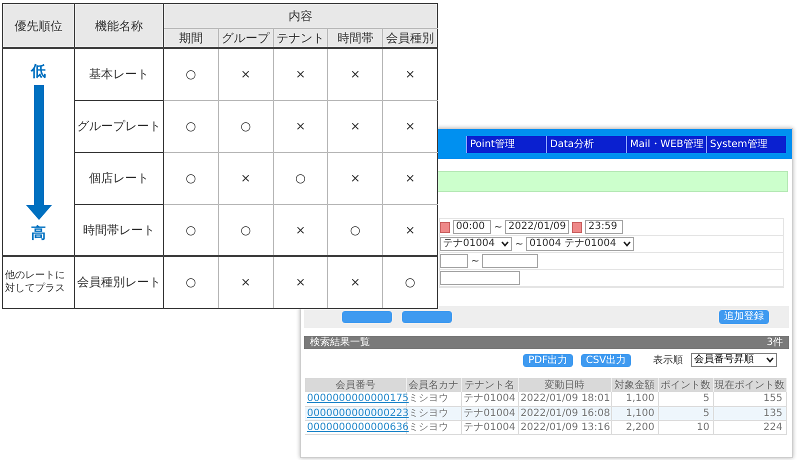  I want to click on tenant-select: 01004 テナ01004, so click(580, 244).